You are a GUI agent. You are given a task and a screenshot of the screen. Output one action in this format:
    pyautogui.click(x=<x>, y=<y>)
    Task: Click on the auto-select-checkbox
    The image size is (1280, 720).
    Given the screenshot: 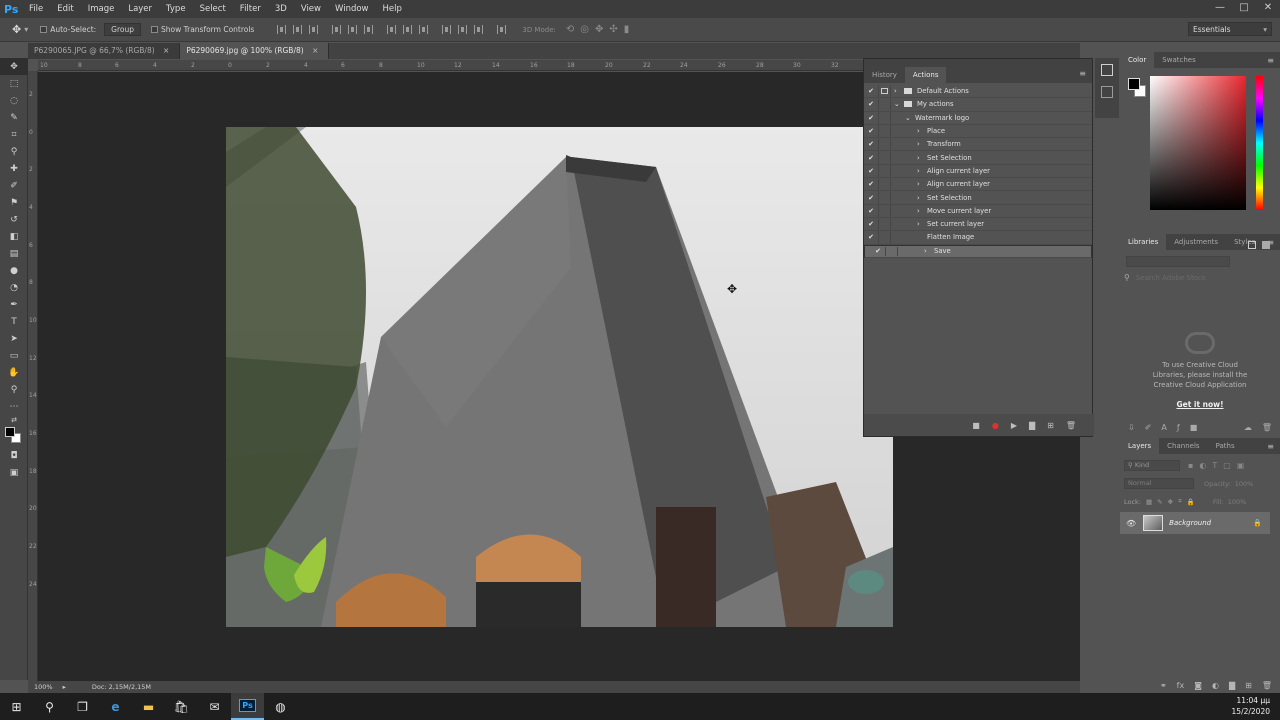 What is the action you would take?
    pyautogui.click(x=44, y=29)
    